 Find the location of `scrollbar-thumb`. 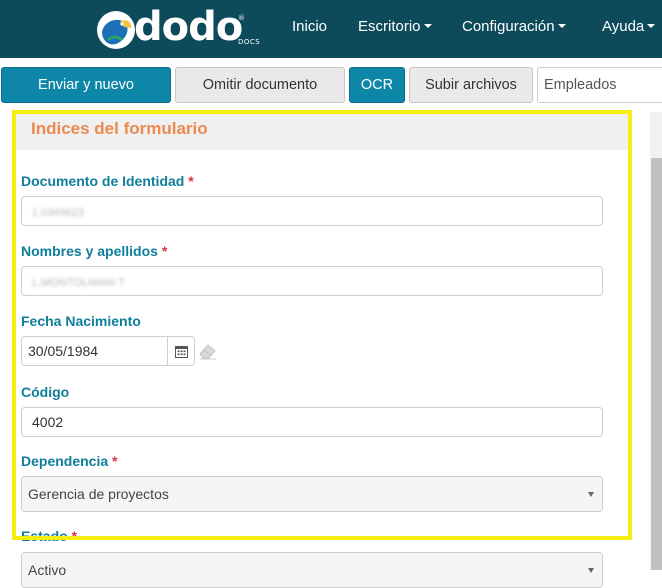

scrollbar-thumb is located at coordinates (656, 364).